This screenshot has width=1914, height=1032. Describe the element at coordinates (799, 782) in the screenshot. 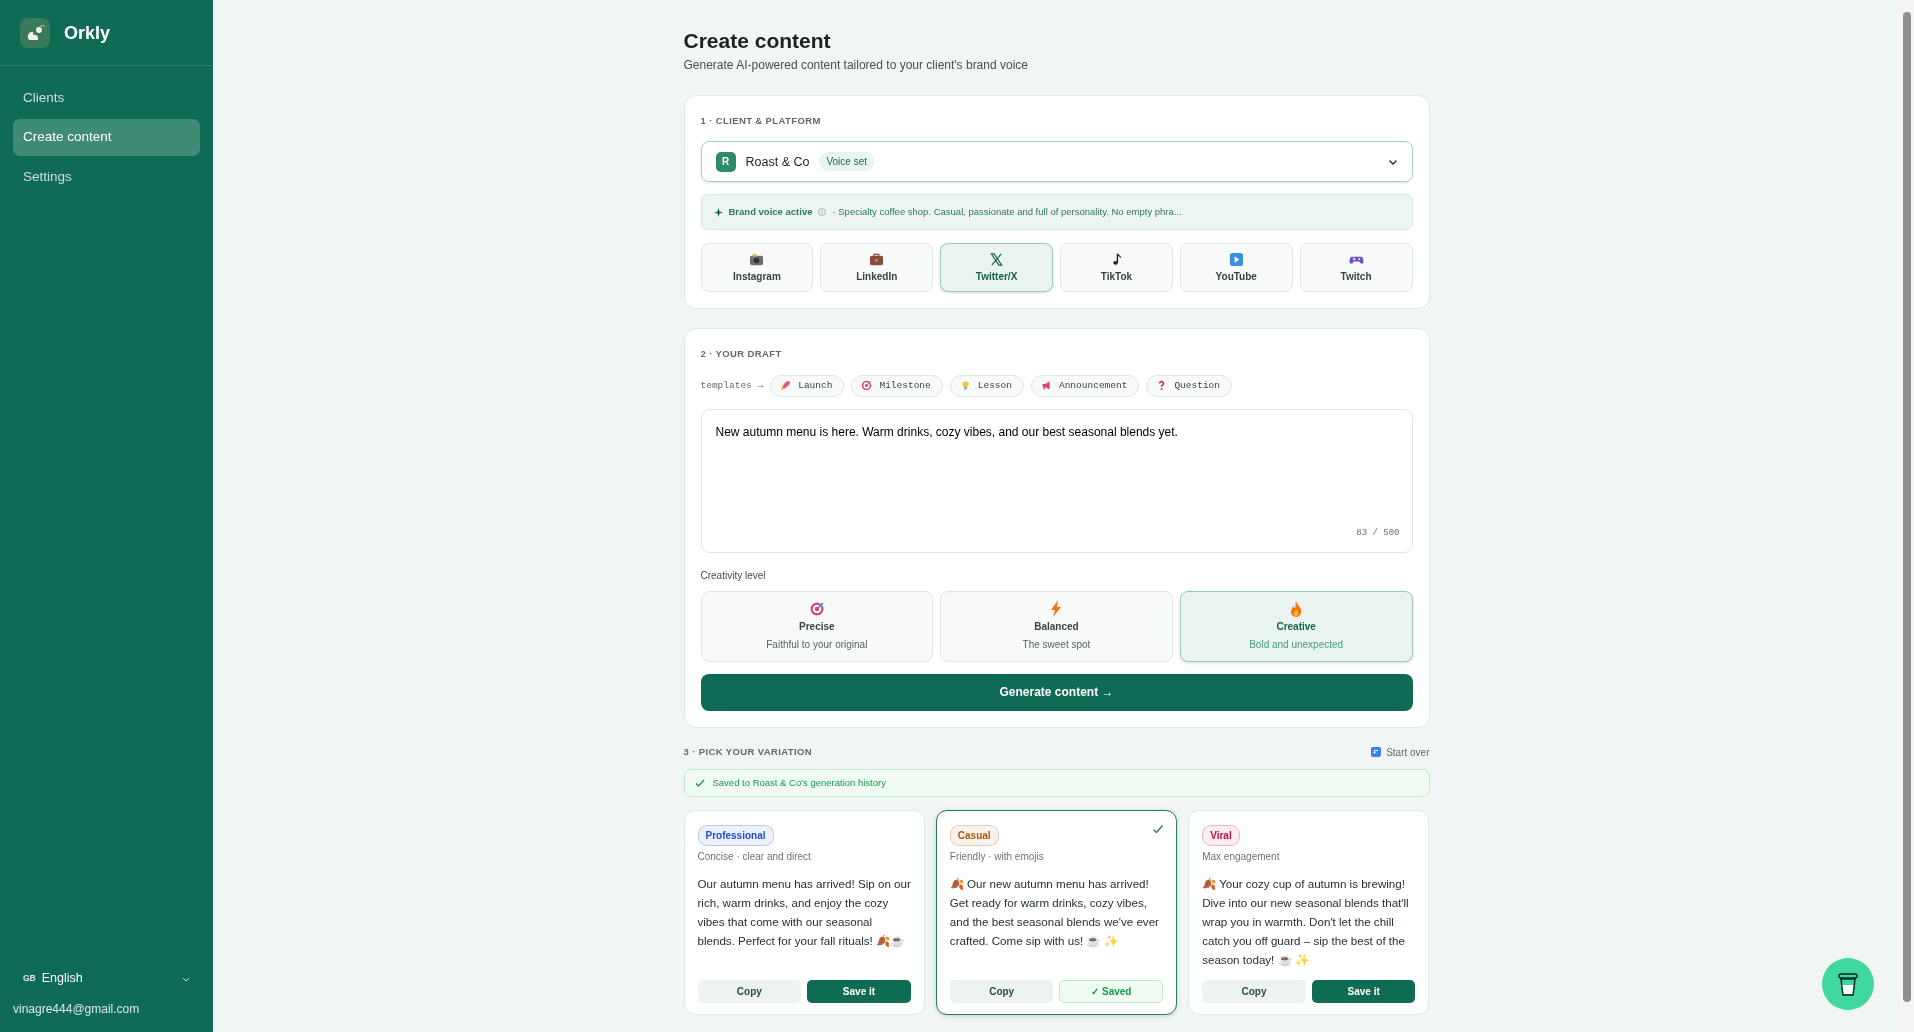

I see `saved-notice-text: Saved to Roast & Co's generation history` at that location.